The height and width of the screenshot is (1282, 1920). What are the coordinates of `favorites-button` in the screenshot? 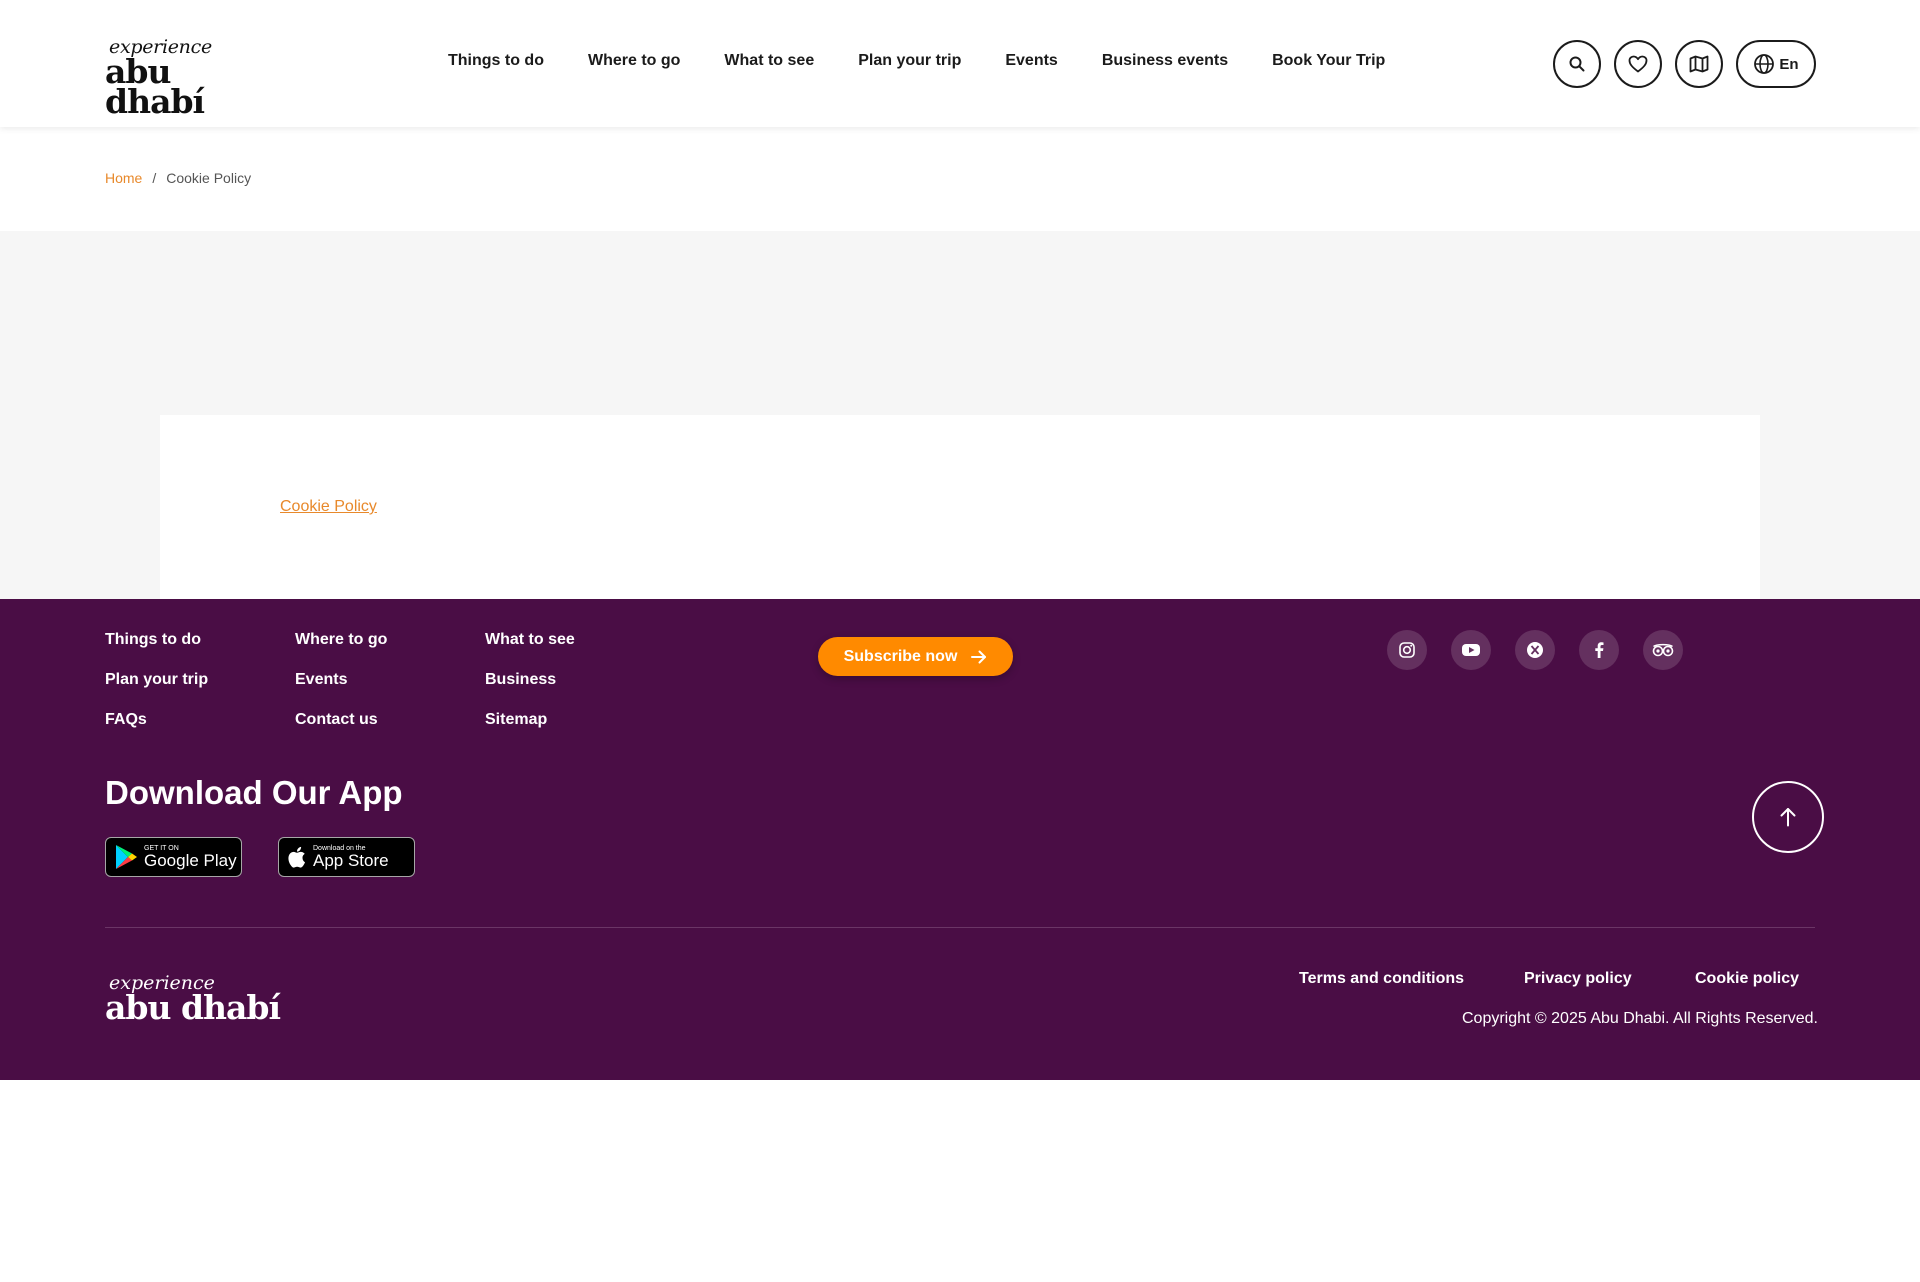 It's located at (1638, 64).